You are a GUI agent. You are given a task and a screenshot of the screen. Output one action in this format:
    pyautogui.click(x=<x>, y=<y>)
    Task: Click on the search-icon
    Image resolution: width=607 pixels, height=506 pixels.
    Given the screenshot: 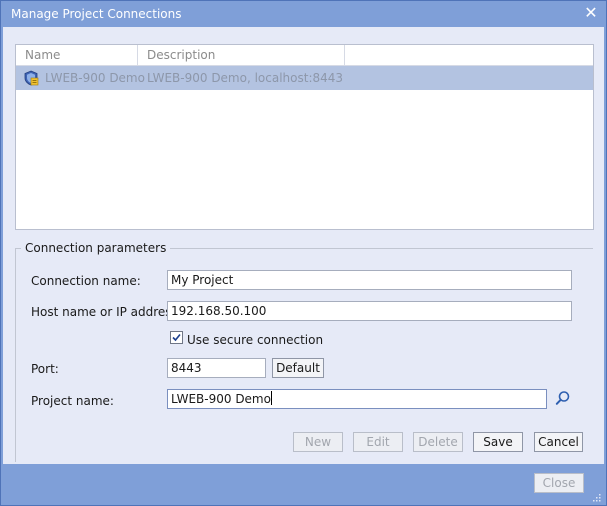 What is the action you would take?
    pyautogui.click(x=563, y=398)
    